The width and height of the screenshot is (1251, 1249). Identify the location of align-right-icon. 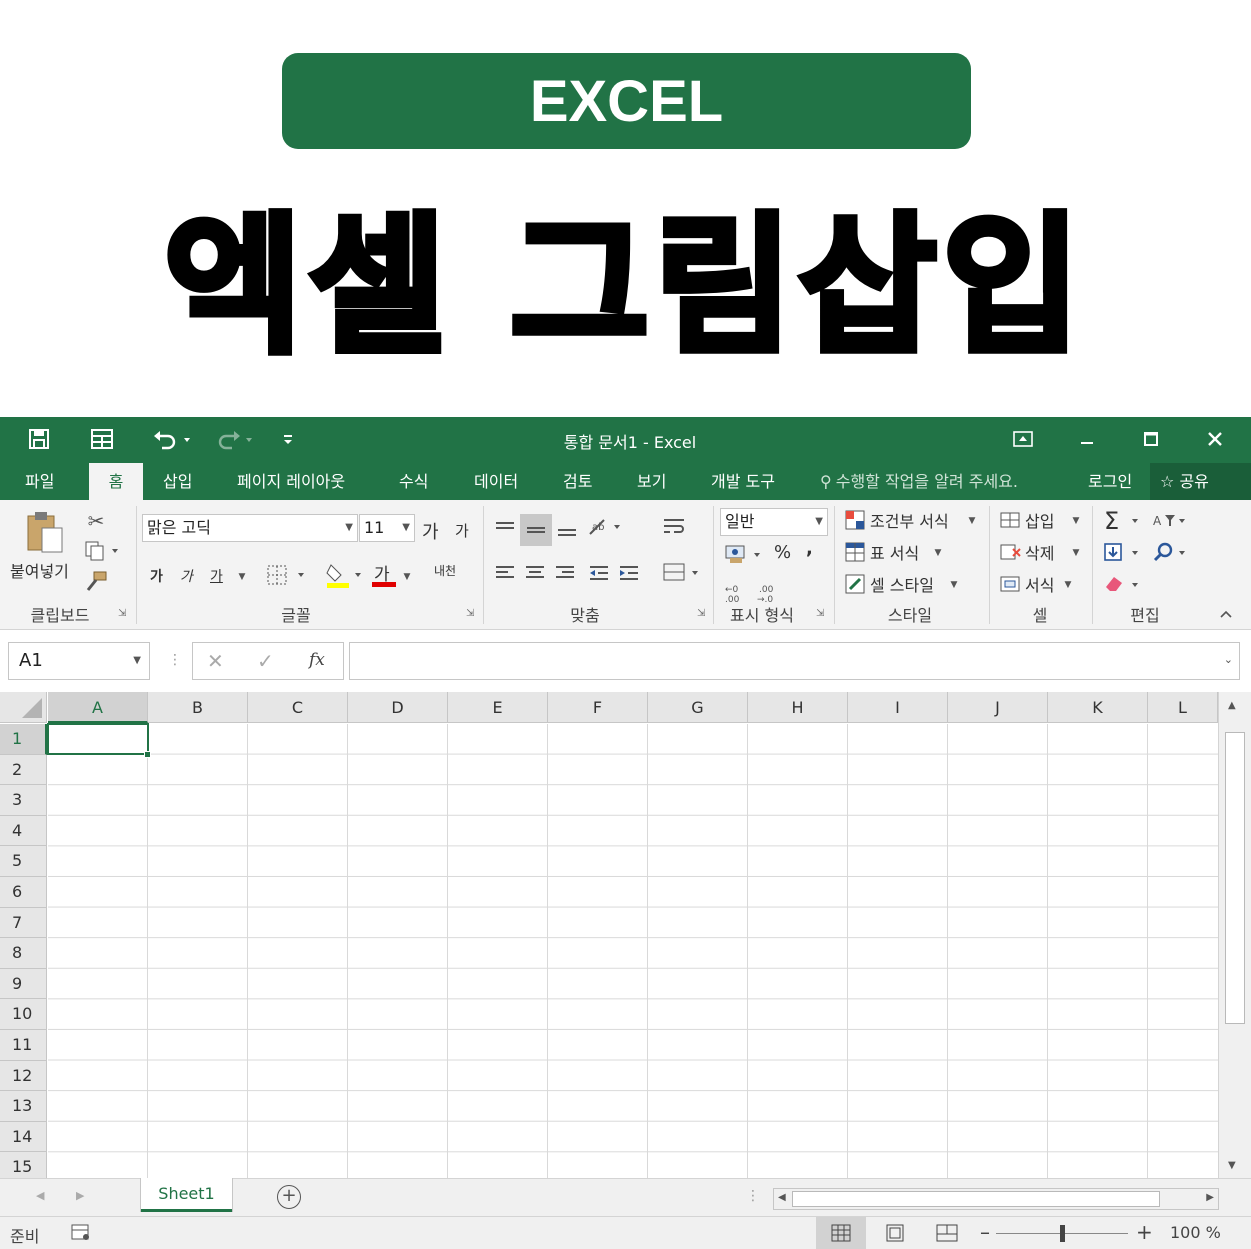
(565, 573).